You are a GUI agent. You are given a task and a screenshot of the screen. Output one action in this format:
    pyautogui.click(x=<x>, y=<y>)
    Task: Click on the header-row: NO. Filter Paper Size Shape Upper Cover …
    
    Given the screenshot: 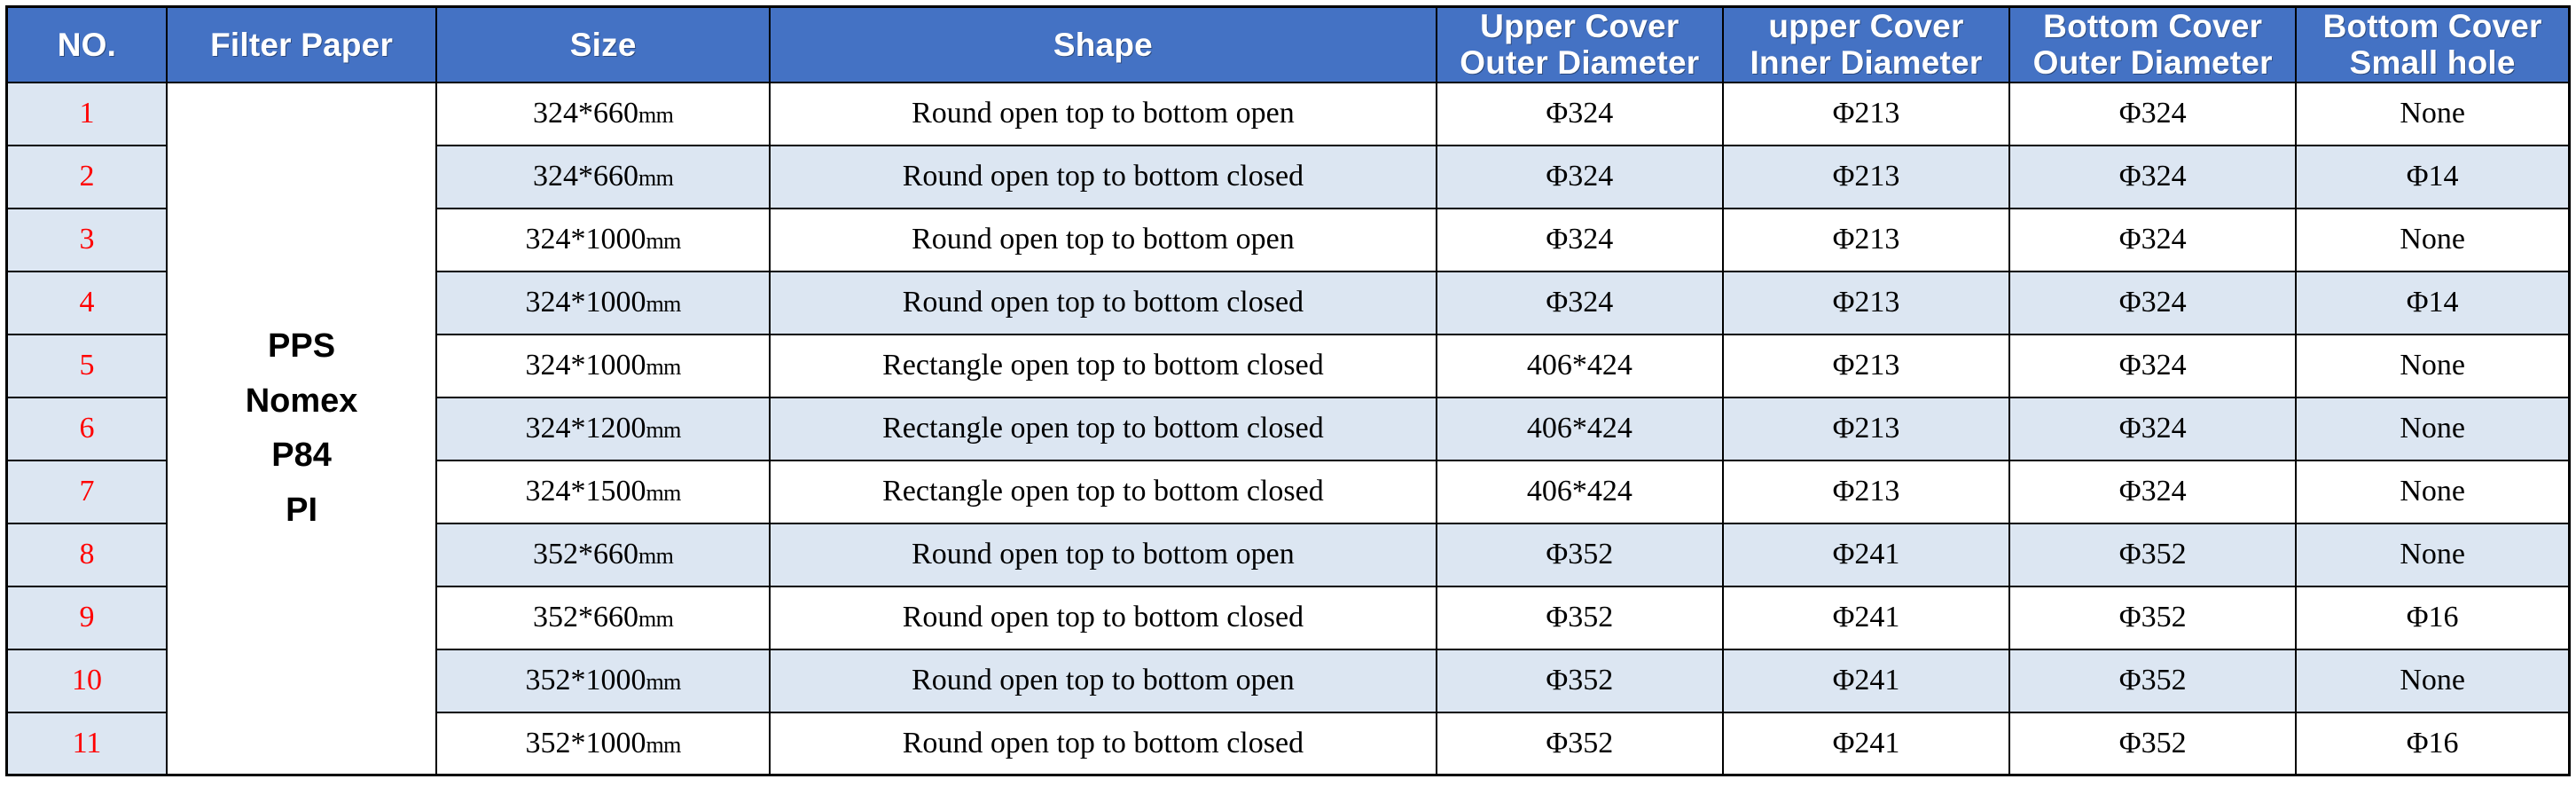 What is the action you would take?
    pyautogui.click(x=1288, y=44)
    